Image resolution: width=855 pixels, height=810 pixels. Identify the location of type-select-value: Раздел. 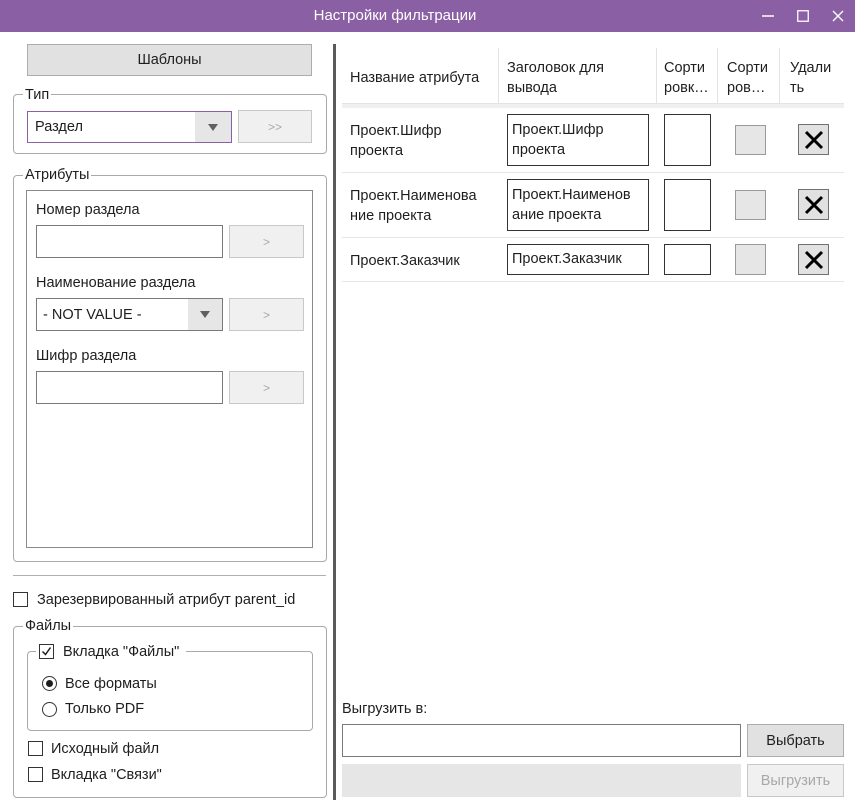
(59, 127).